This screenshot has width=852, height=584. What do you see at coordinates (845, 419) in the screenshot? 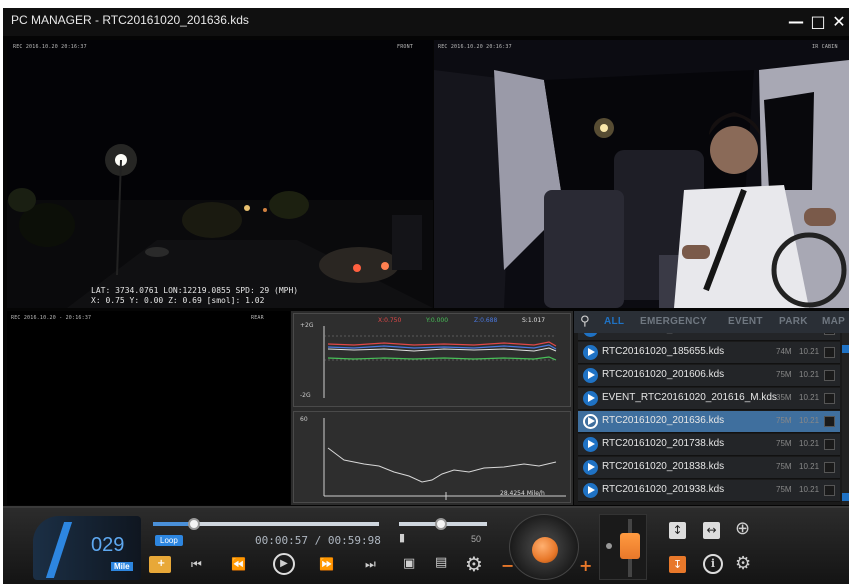
I see `file-list-scrollbar` at bounding box center [845, 419].